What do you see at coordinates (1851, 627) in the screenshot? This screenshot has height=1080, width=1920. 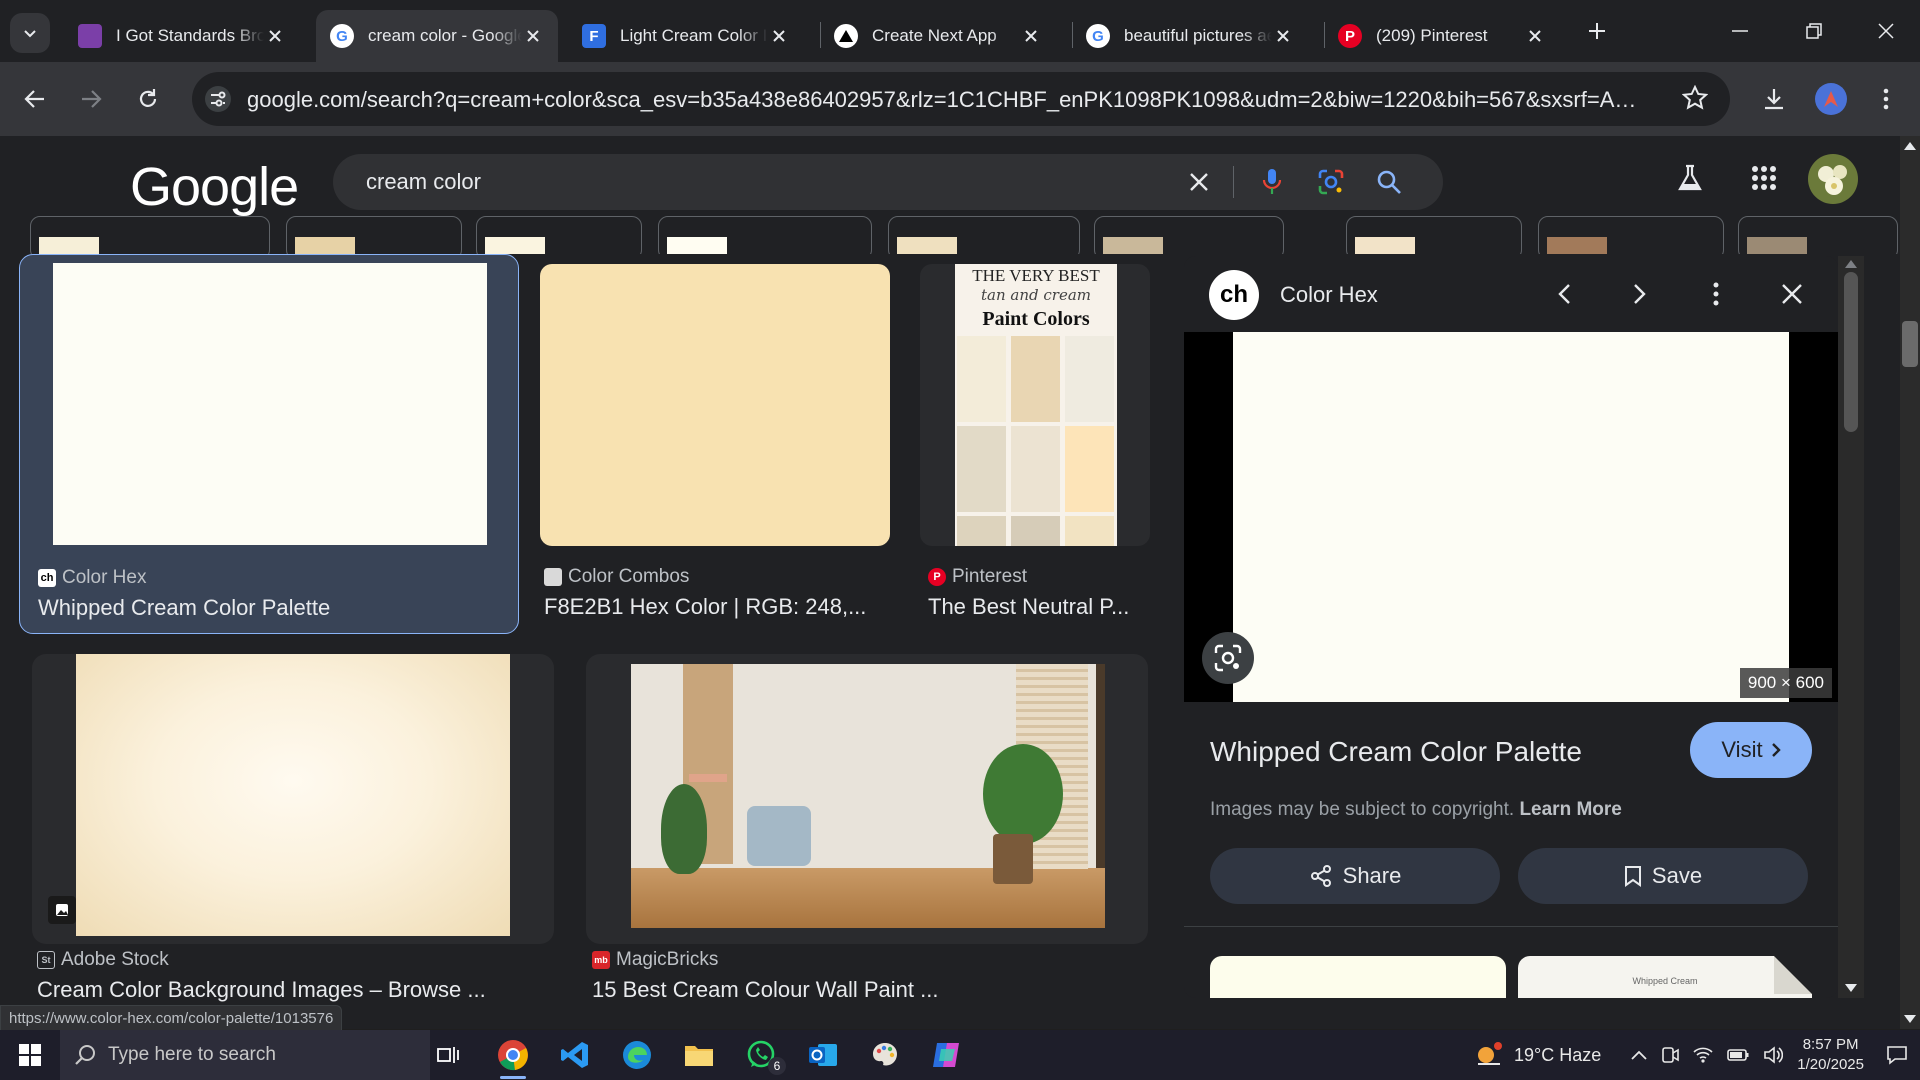 I see `panel-scrollbar` at bounding box center [1851, 627].